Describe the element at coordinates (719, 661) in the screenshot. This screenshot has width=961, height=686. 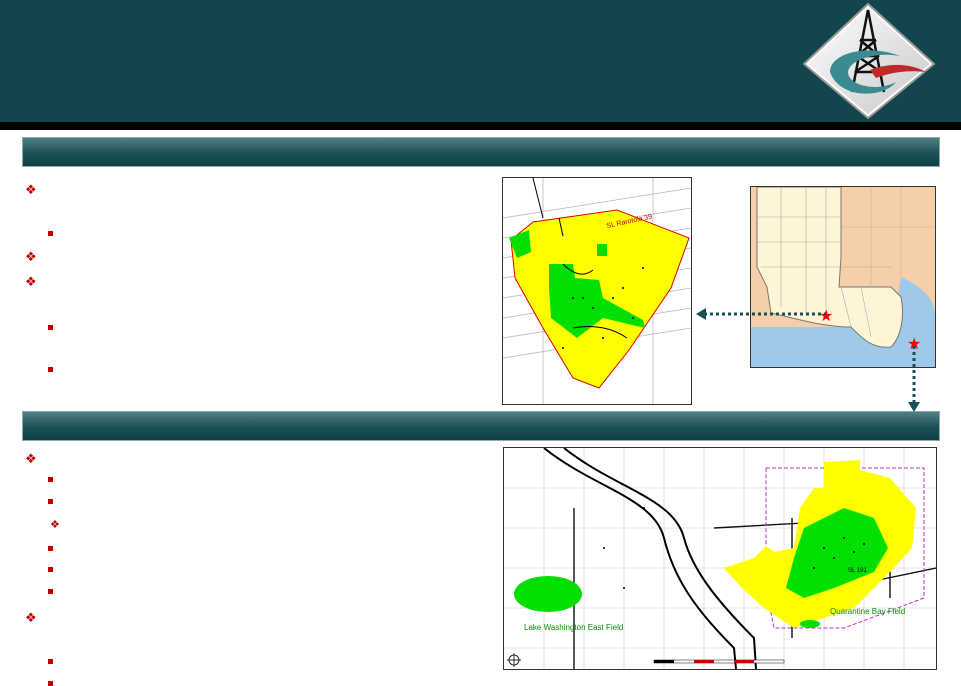
I see `scale-bar` at that location.